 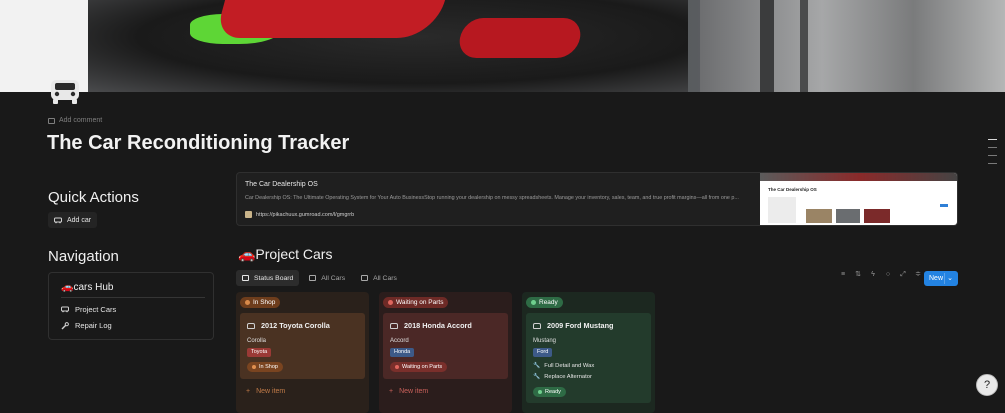 What do you see at coordinates (281, 184) in the screenshot?
I see `bookmark-title: The Car Dealership OS` at bounding box center [281, 184].